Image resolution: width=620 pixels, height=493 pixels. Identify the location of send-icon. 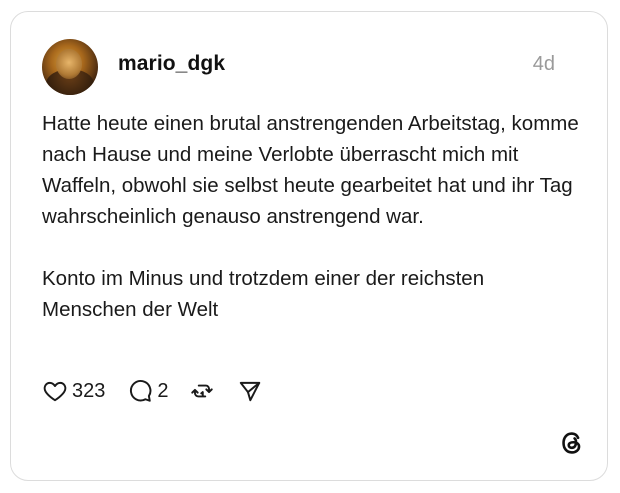
(249, 391).